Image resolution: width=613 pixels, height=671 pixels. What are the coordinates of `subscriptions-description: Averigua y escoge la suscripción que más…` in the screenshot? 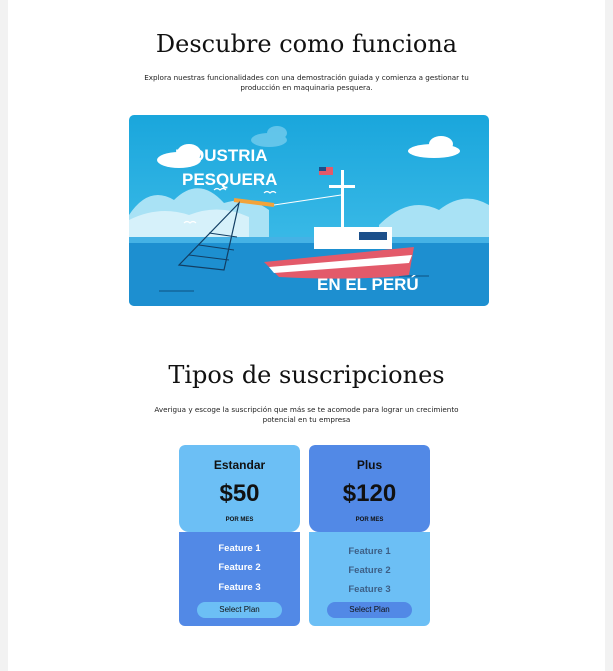 It's located at (306, 414).